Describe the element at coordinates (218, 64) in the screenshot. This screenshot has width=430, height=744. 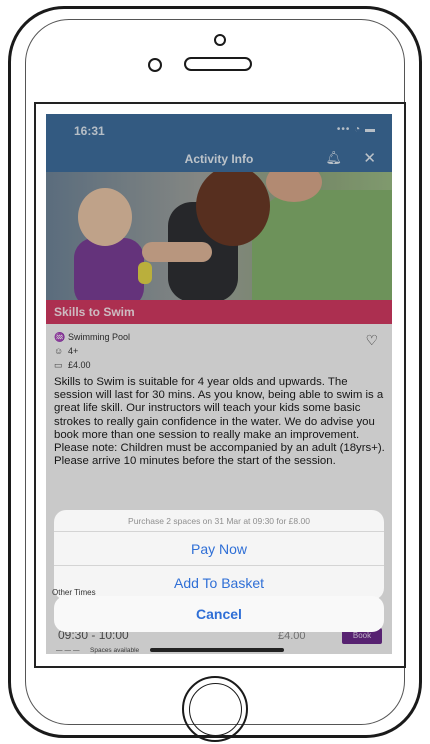
I see `speaker-grille` at that location.